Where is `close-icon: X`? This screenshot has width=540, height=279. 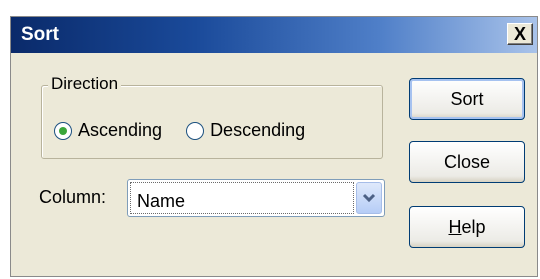
close-icon: X is located at coordinates (519, 33).